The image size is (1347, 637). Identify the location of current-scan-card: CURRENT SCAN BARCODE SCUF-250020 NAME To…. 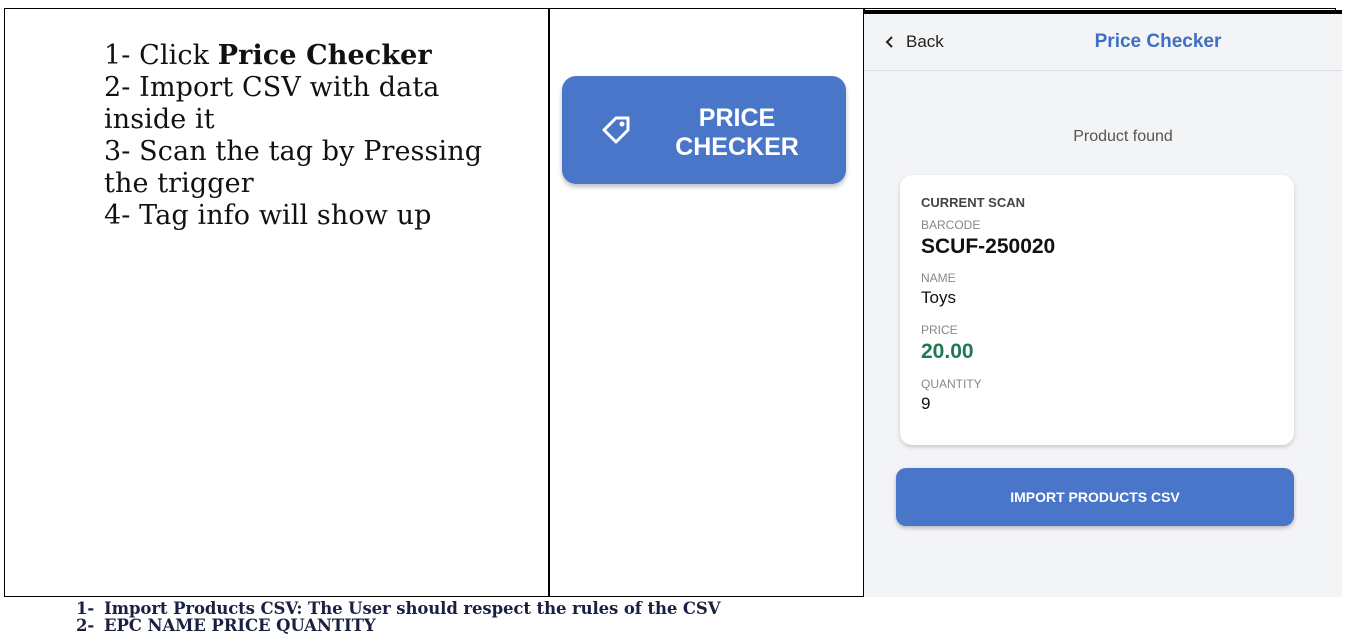
(1097, 310).